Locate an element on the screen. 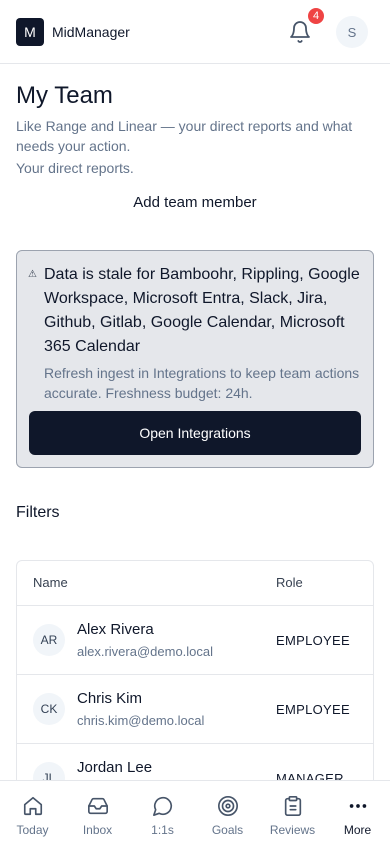  nav-label-inbox: Inbox is located at coordinates (97, 830).